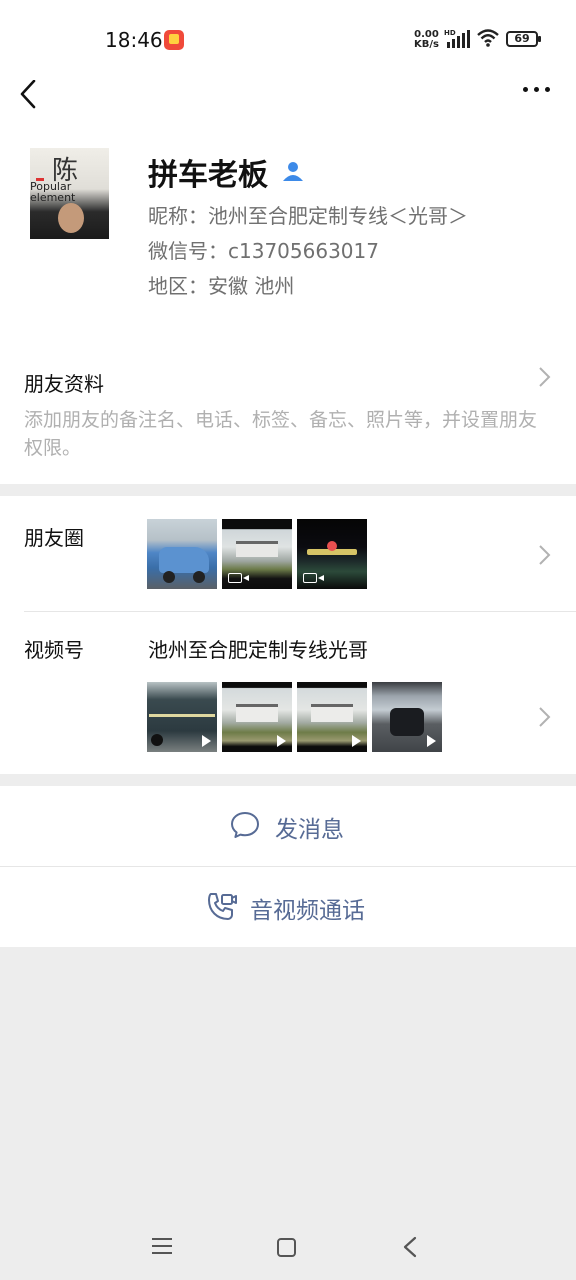 This screenshot has width=576, height=1280. I want to click on menu-icon, so click(162, 1246).